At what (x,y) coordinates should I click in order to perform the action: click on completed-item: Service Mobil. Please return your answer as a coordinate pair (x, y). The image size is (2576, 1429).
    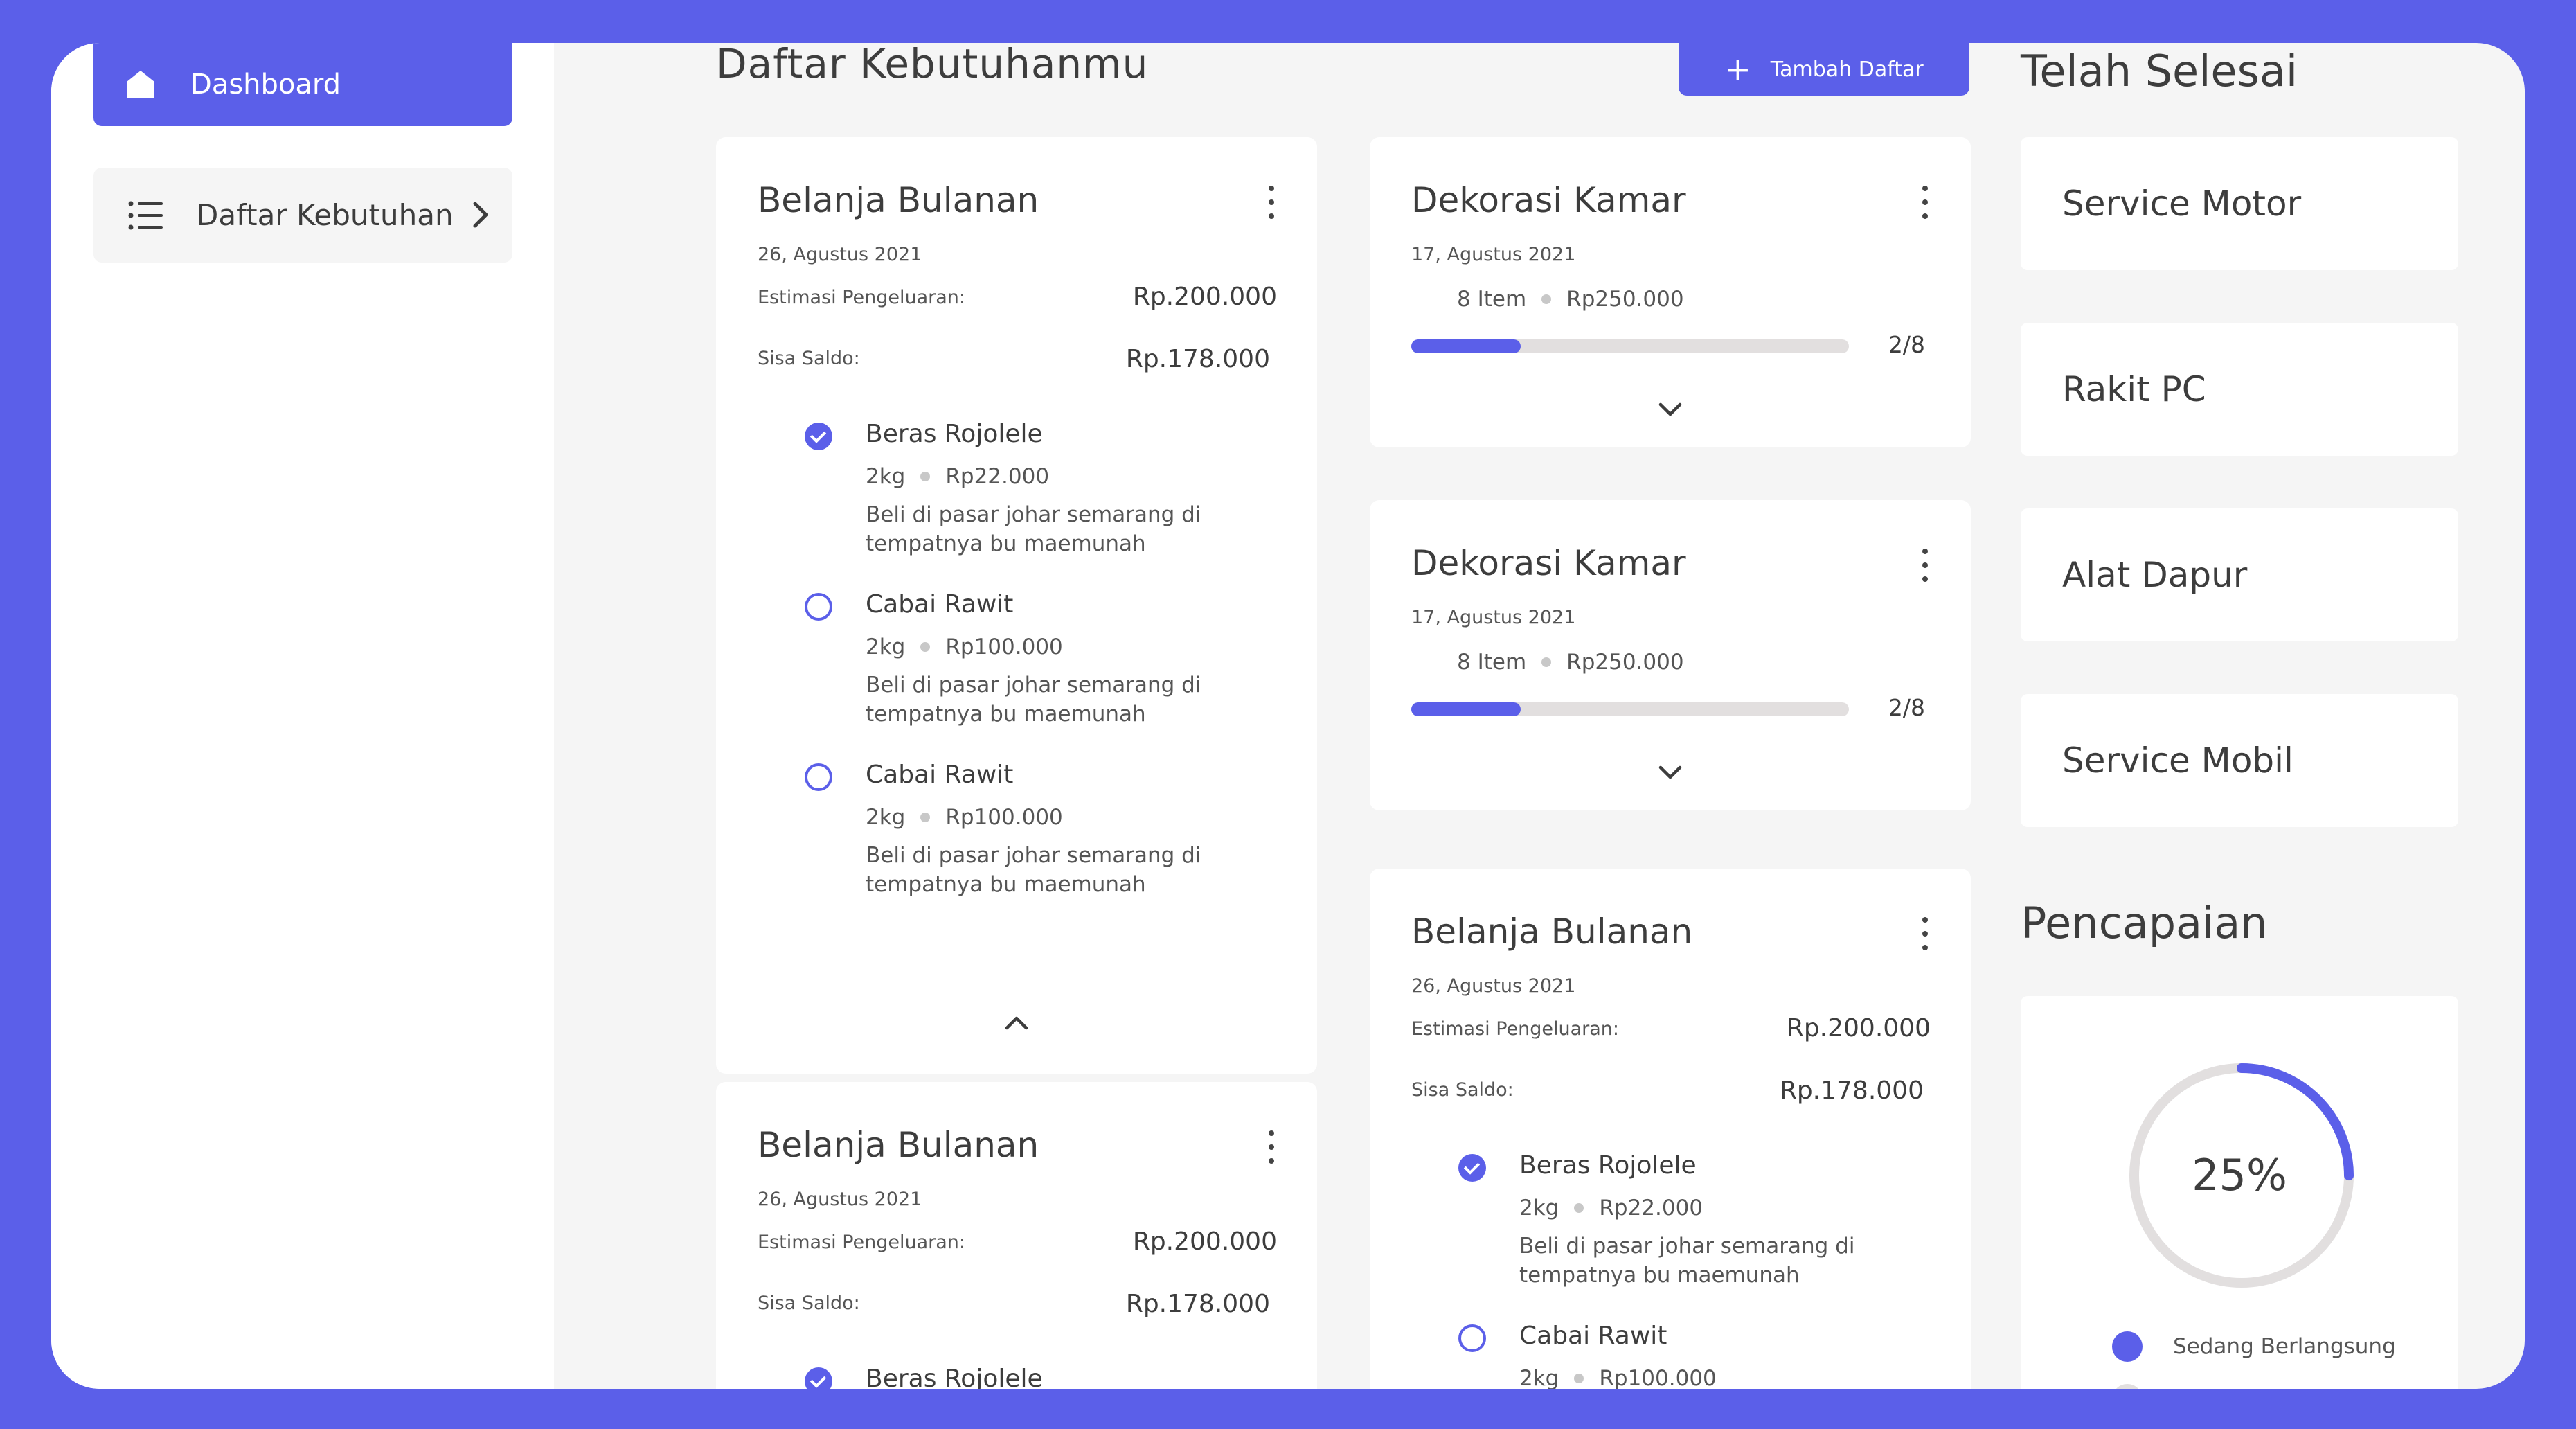
    Looking at the image, I should click on (2240, 760).